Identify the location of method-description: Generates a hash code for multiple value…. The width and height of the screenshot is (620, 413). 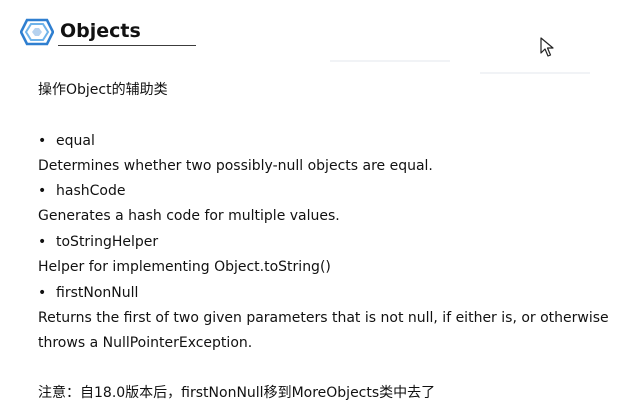
(189, 216).